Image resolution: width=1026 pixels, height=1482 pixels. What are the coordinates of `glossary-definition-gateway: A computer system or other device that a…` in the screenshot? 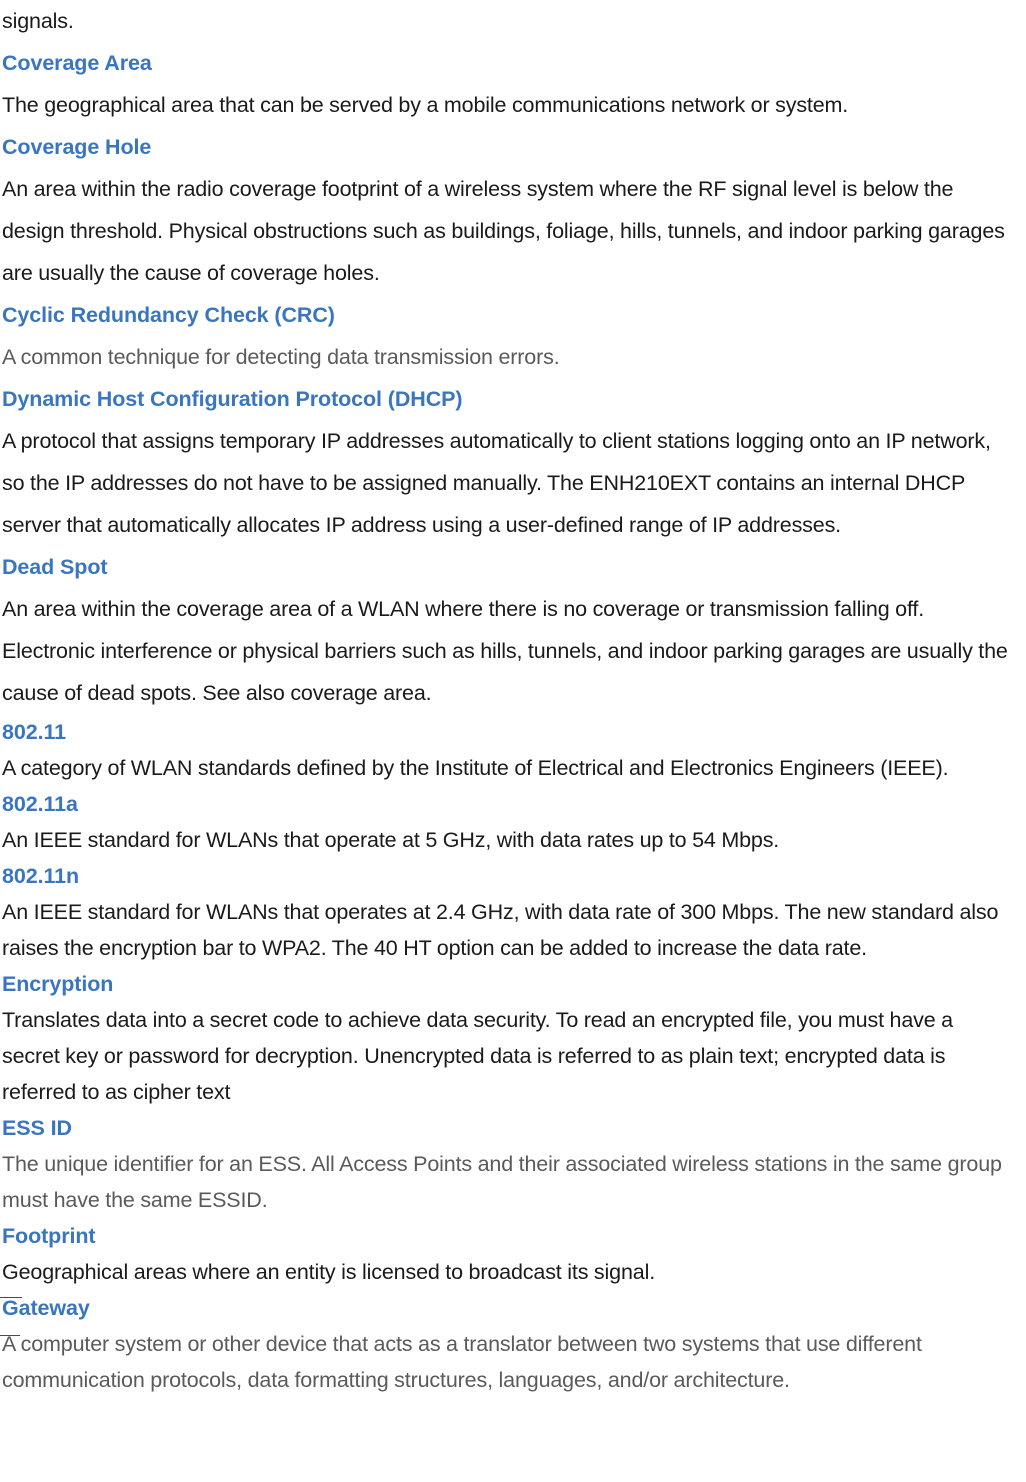 It's located at (462, 1362).